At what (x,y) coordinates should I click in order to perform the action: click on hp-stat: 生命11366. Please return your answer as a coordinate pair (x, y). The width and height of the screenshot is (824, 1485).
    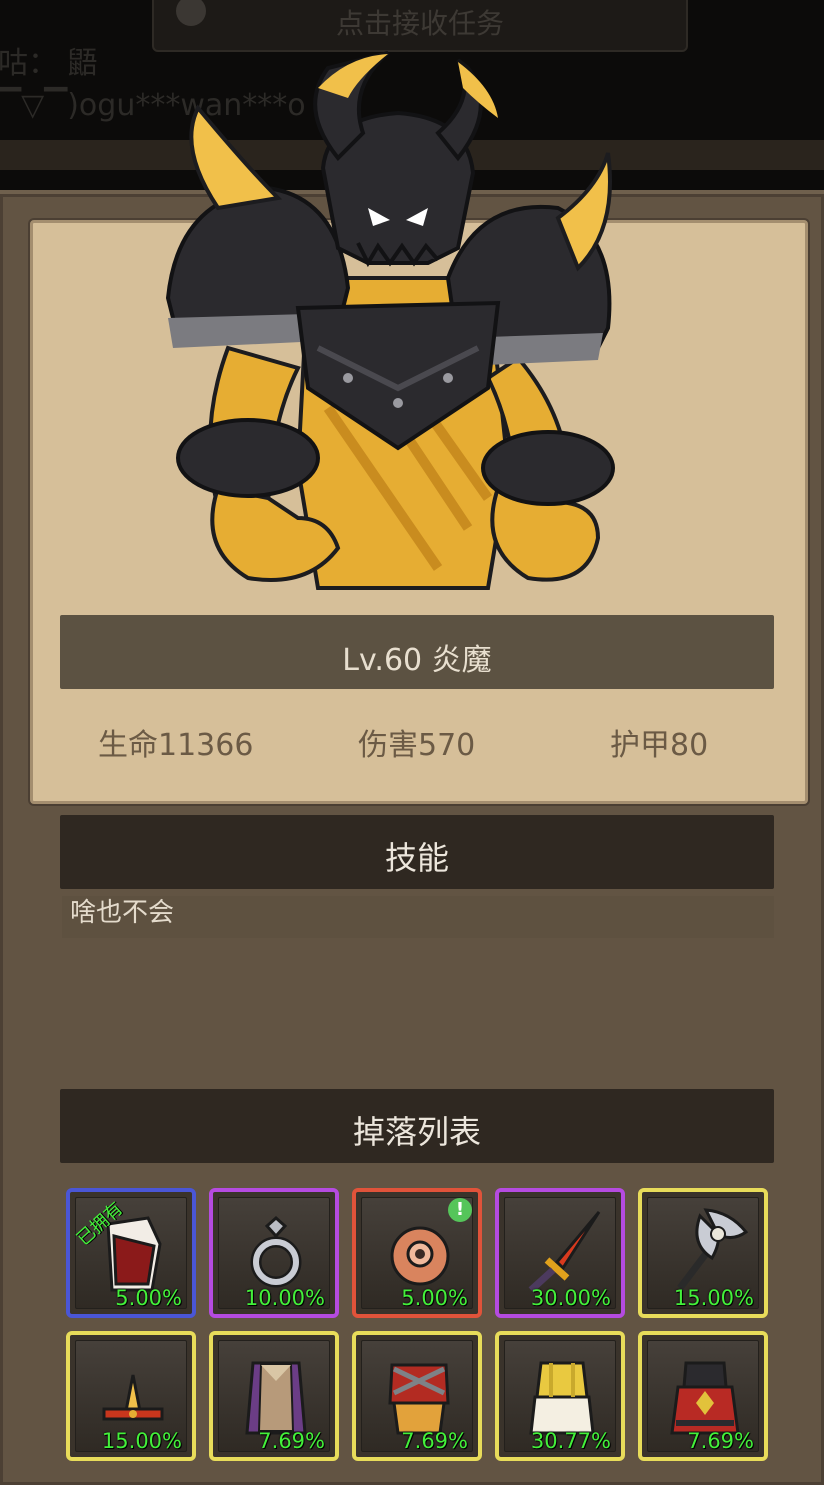
    Looking at the image, I should click on (176, 745).